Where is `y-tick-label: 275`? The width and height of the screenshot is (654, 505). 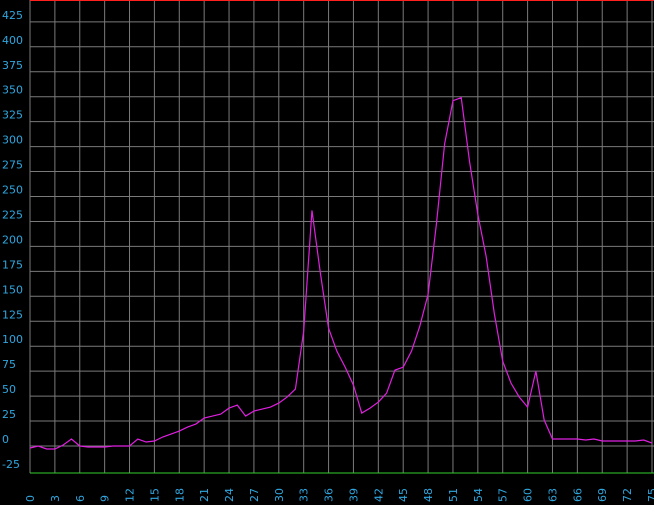 y-tick-label: 275 is located at coordinates (12, 165).